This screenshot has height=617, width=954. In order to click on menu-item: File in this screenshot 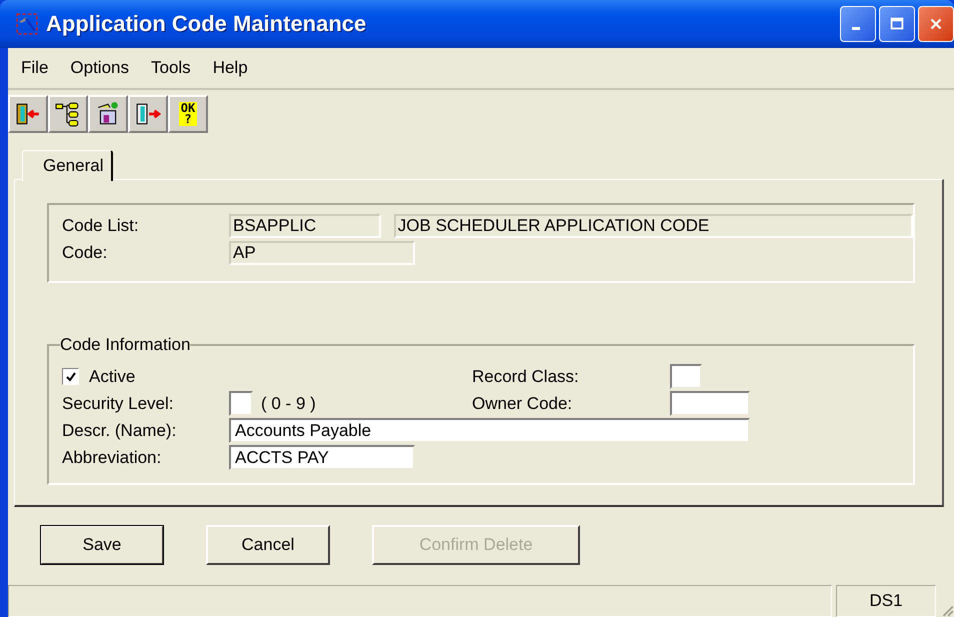, I will do `click(34, 68)`.